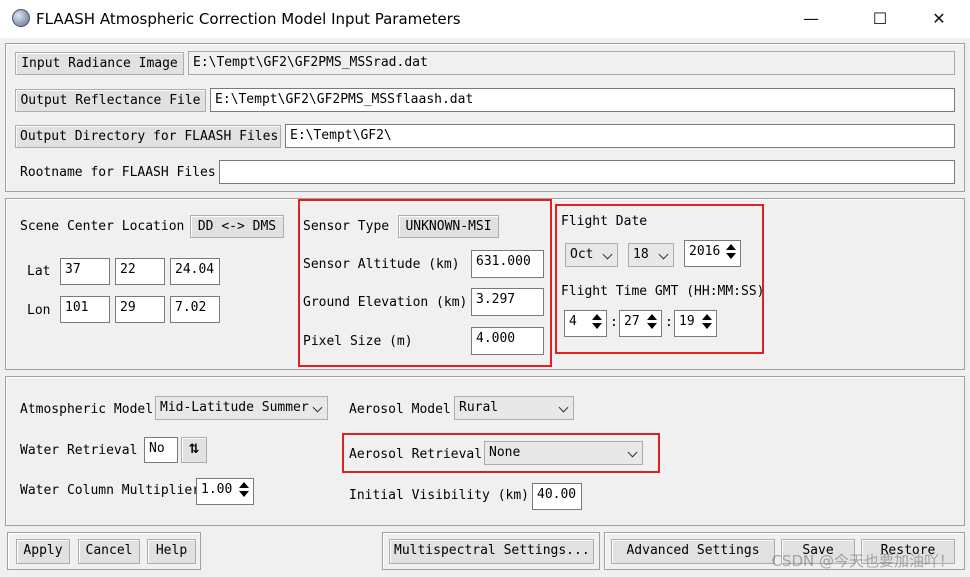 This screenshot has height=577, width=970. I want to click on flight-second-spinner: 19, so click(695, 323).